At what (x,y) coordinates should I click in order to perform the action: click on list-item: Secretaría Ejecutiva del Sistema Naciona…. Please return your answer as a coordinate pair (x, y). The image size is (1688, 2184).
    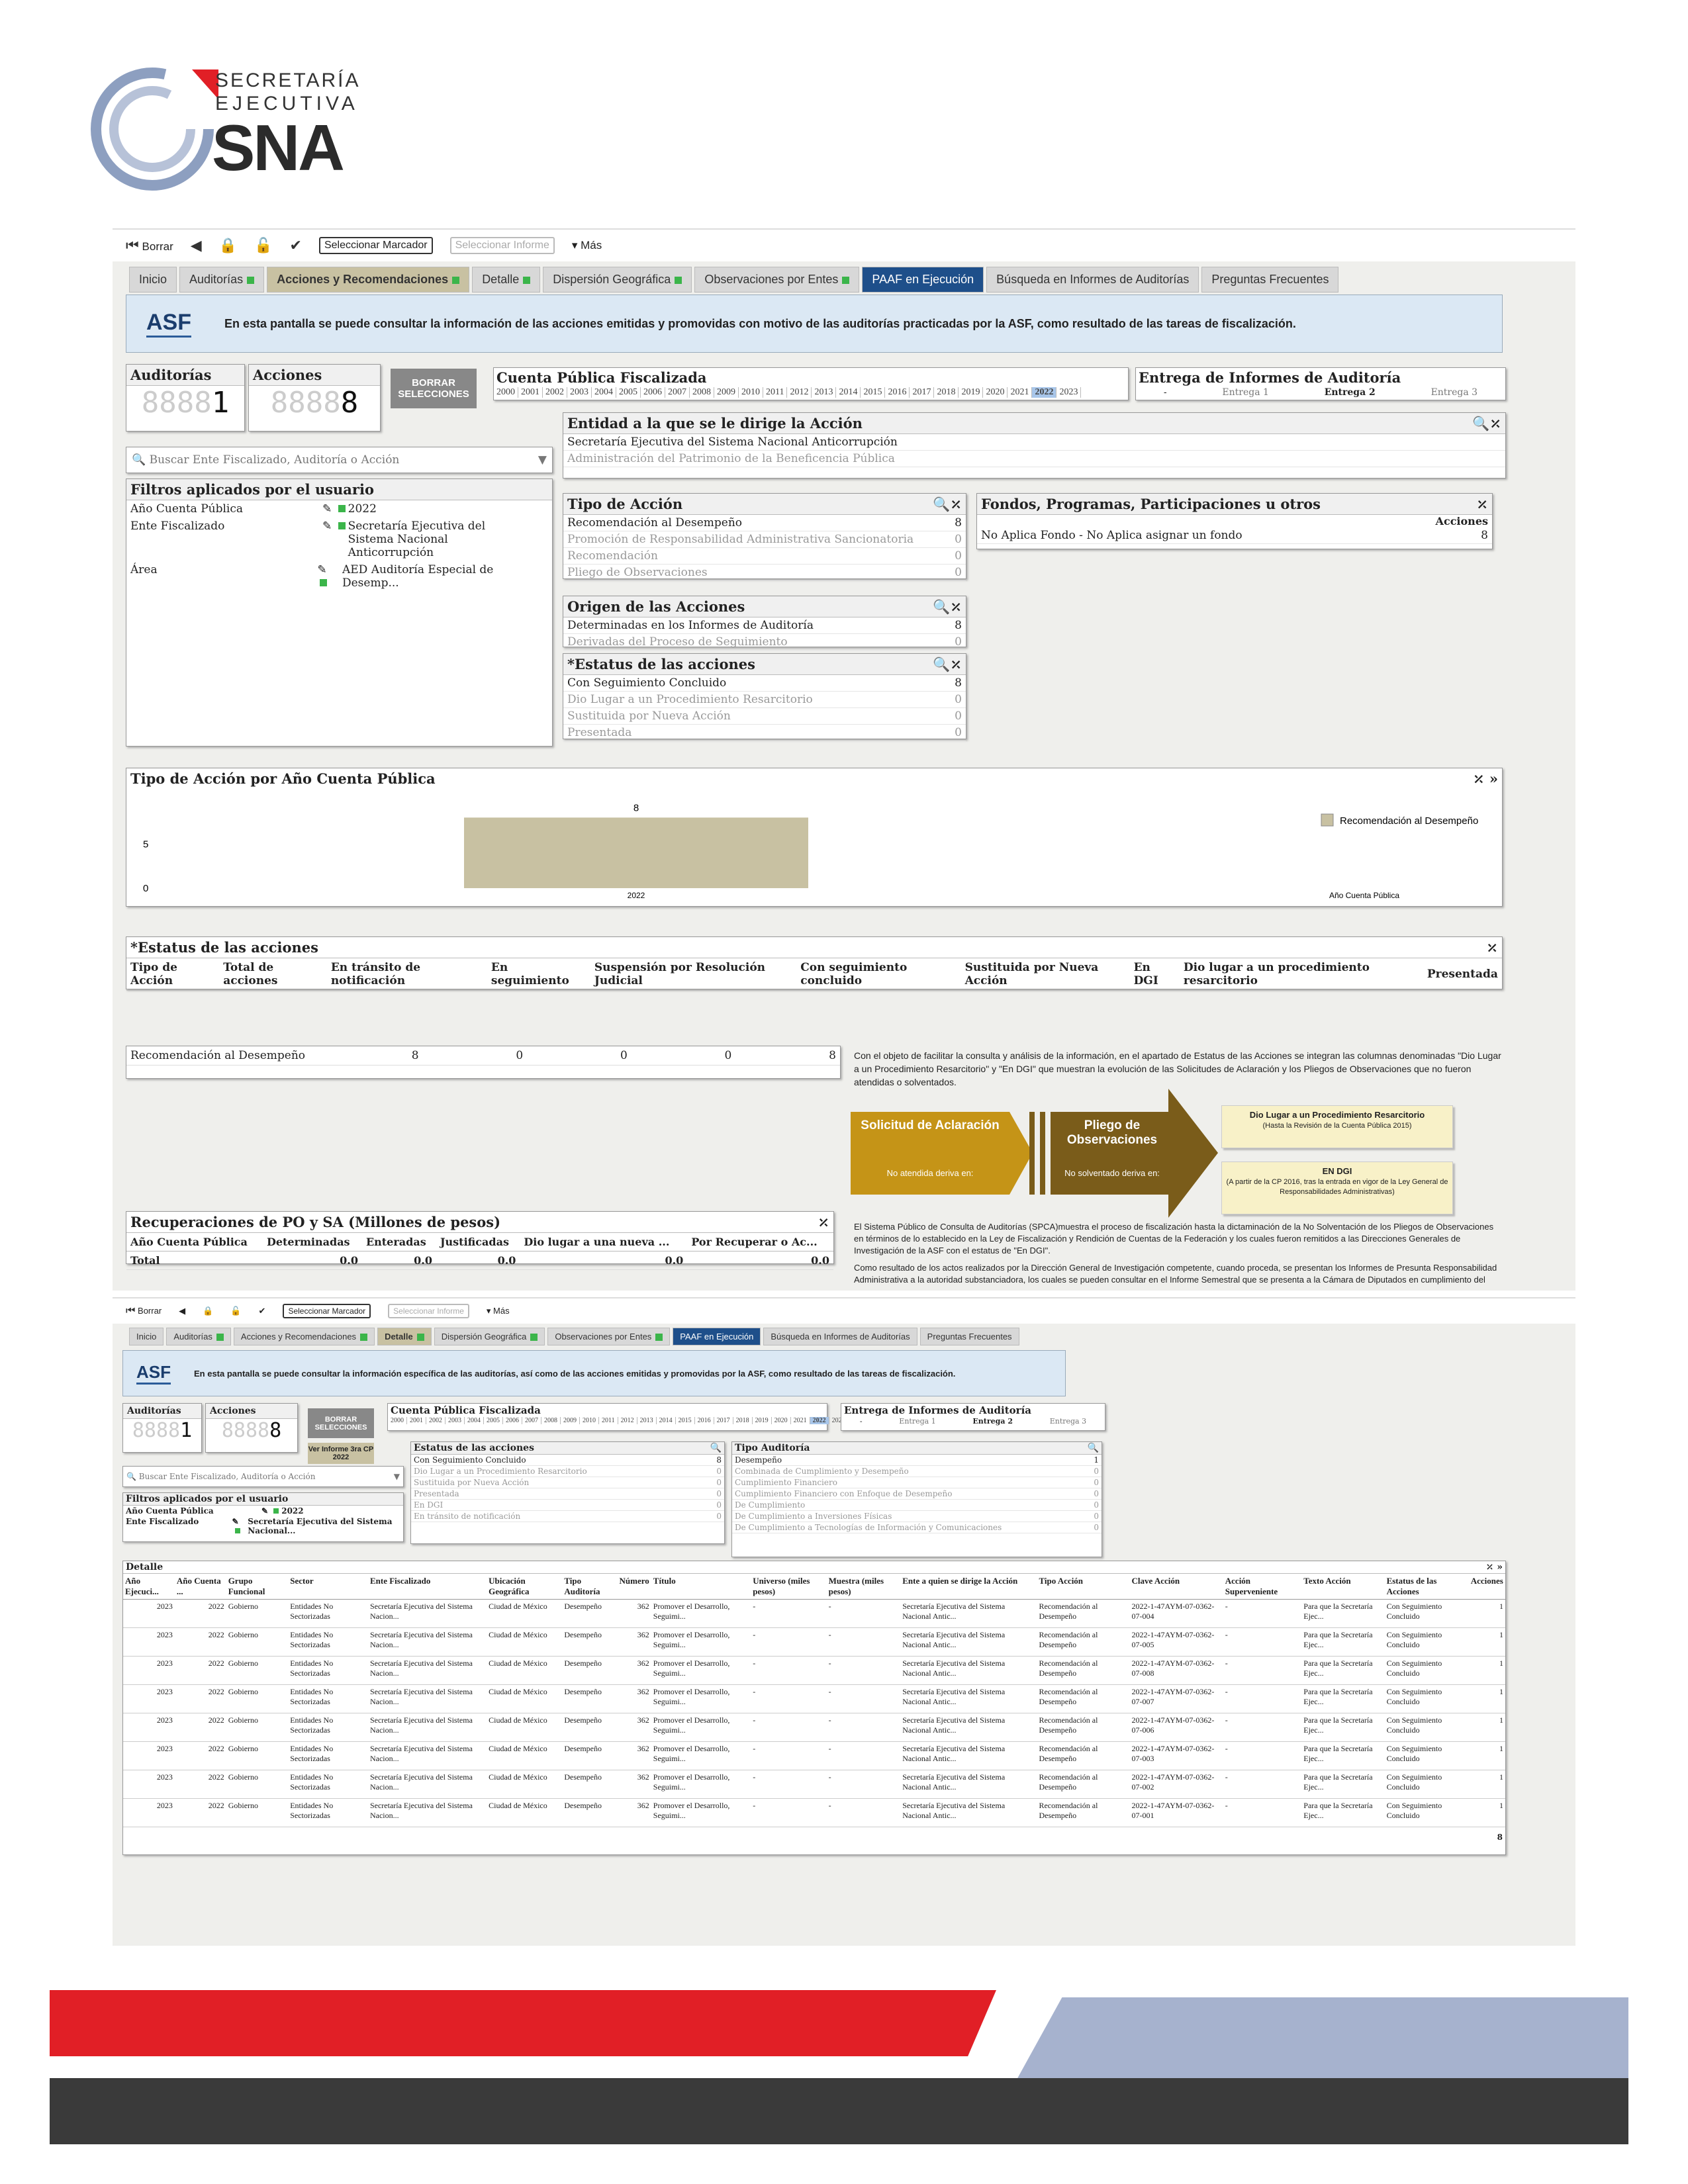
    Looking at the image, I should click on (1034, 442).